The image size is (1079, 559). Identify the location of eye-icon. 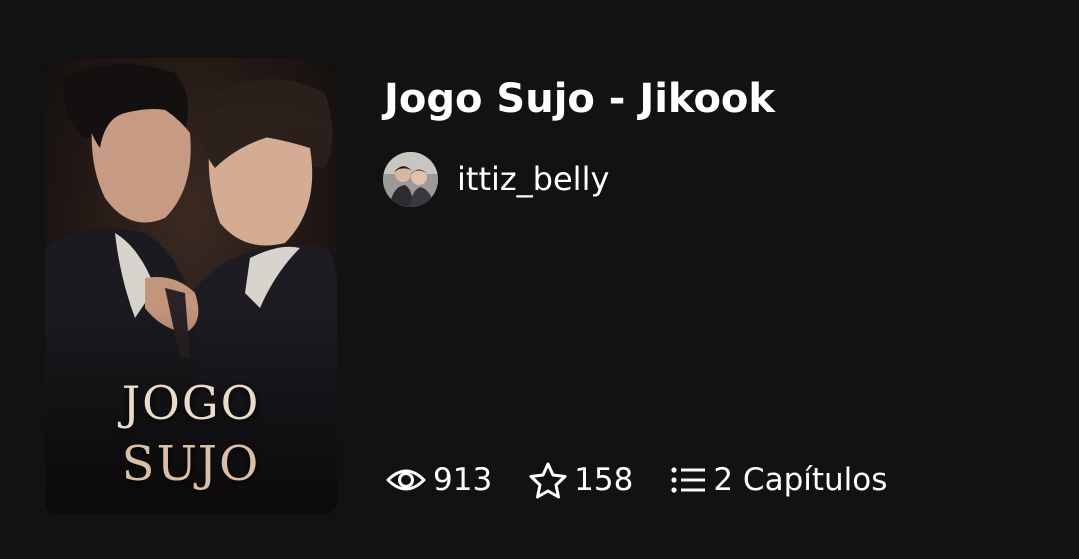
(406, 480).